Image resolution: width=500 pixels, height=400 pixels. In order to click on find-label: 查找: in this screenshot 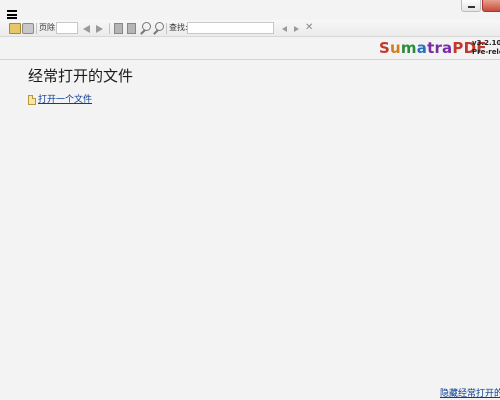, I will do `click(178, 27)`.